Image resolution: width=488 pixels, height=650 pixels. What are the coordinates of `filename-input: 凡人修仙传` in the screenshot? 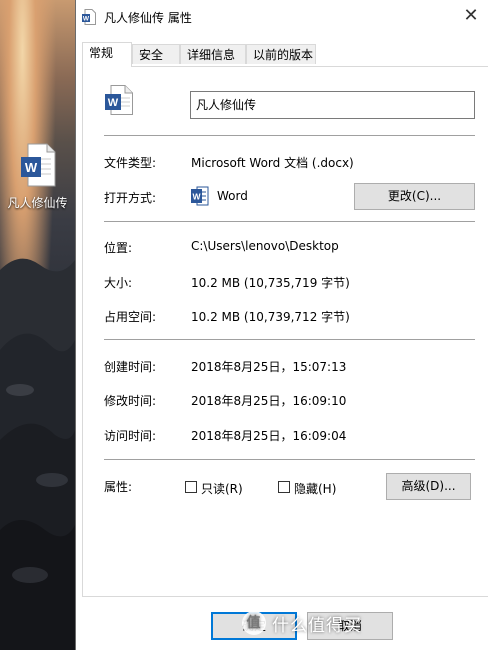 It's located at (332, 105).